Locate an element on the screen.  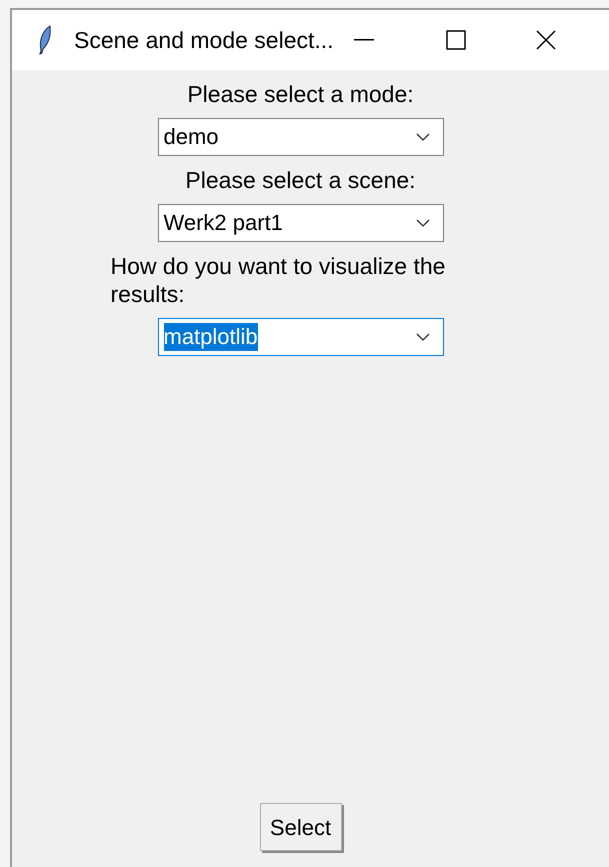
minimize-icon is located at coordinates (364, 40).